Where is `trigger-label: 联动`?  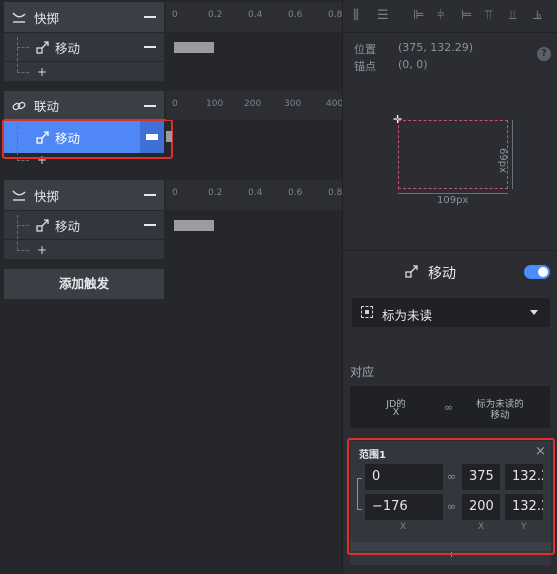
trigger-label: 联动 is located at coordinates (47, 106).